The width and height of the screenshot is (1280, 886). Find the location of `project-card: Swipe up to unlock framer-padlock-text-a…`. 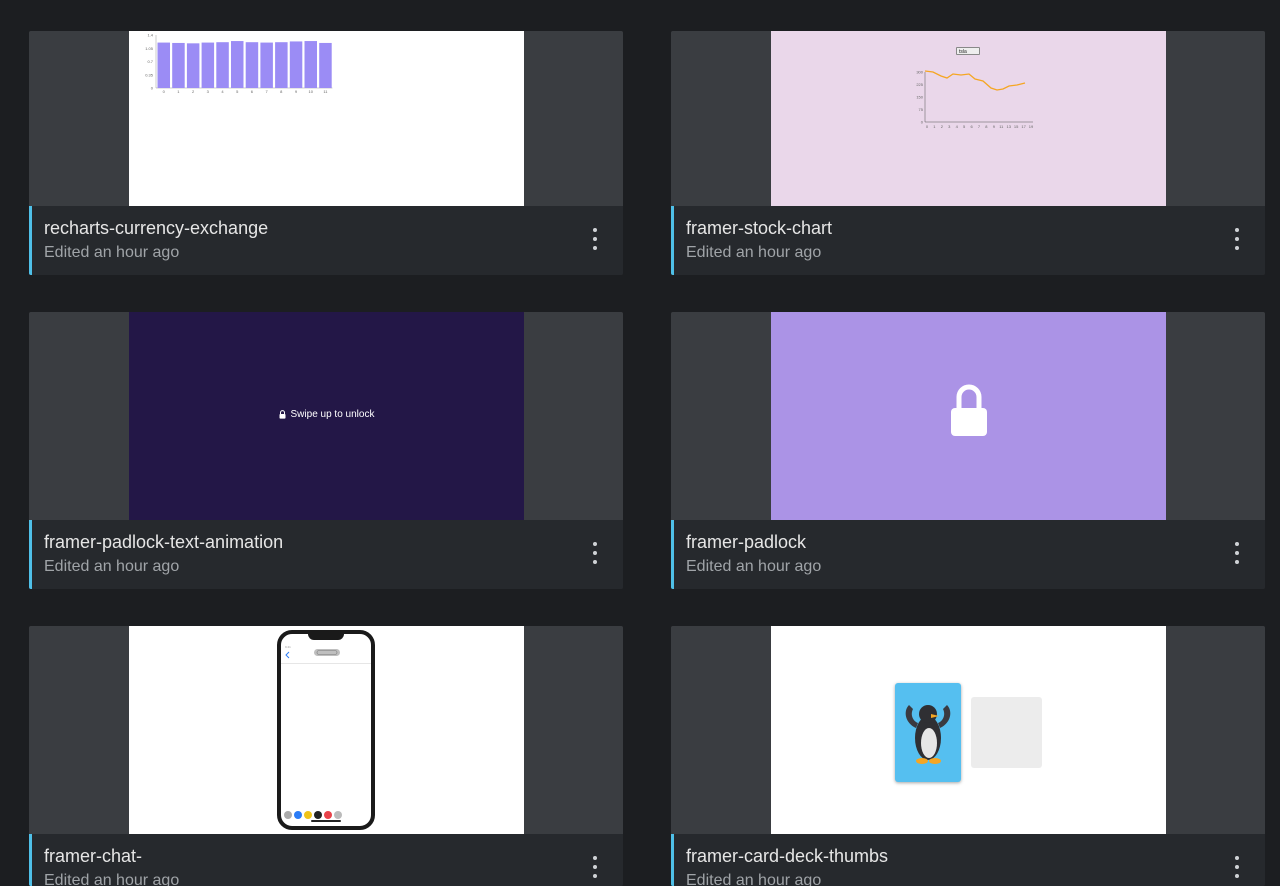

project-card: Swipe up to unlock framer-padlock-text-a… is located at coordinates (326, 450).